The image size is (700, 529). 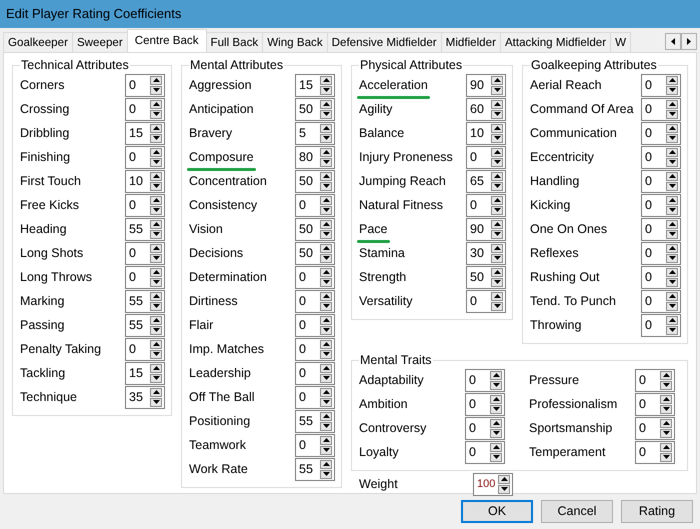 I want to click on dialog-button: Cancel, so click(x=577, y=511).